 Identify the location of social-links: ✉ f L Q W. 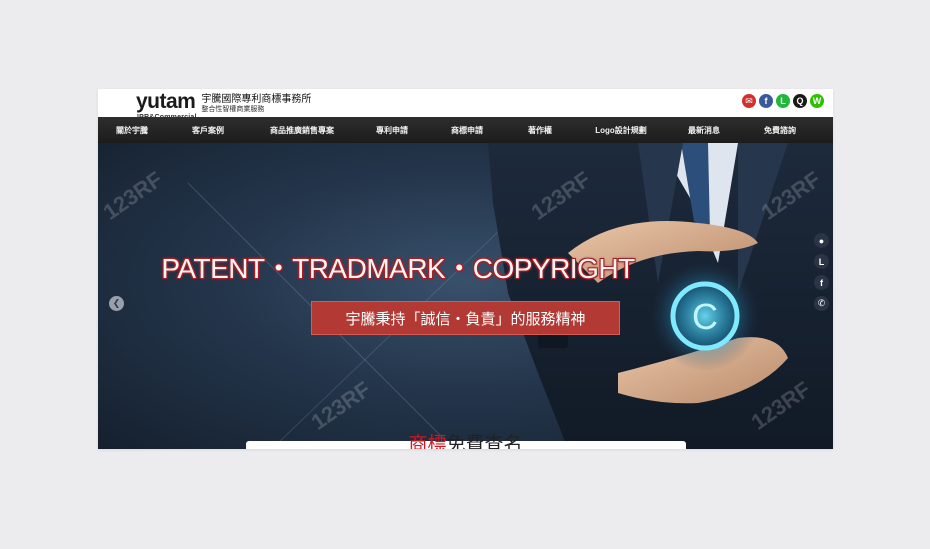
(783, 101).